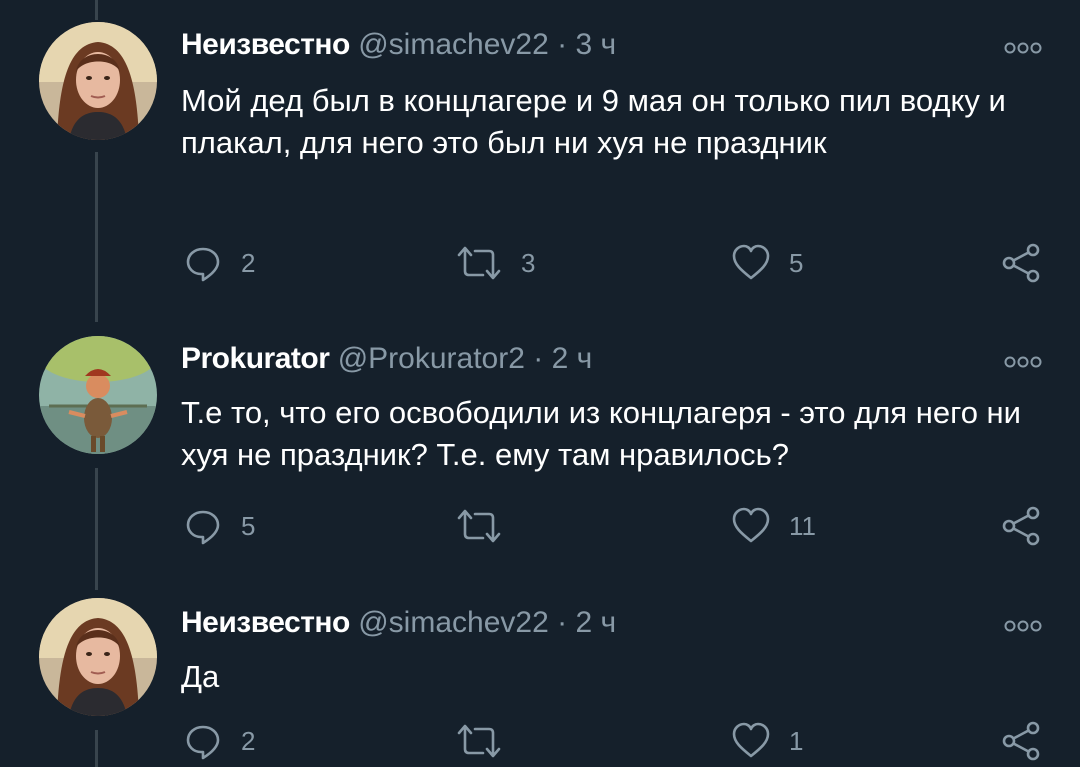 The width and height of the screenshot is (1080, 767). I want to click on like-button: 5, so click(767, 263).